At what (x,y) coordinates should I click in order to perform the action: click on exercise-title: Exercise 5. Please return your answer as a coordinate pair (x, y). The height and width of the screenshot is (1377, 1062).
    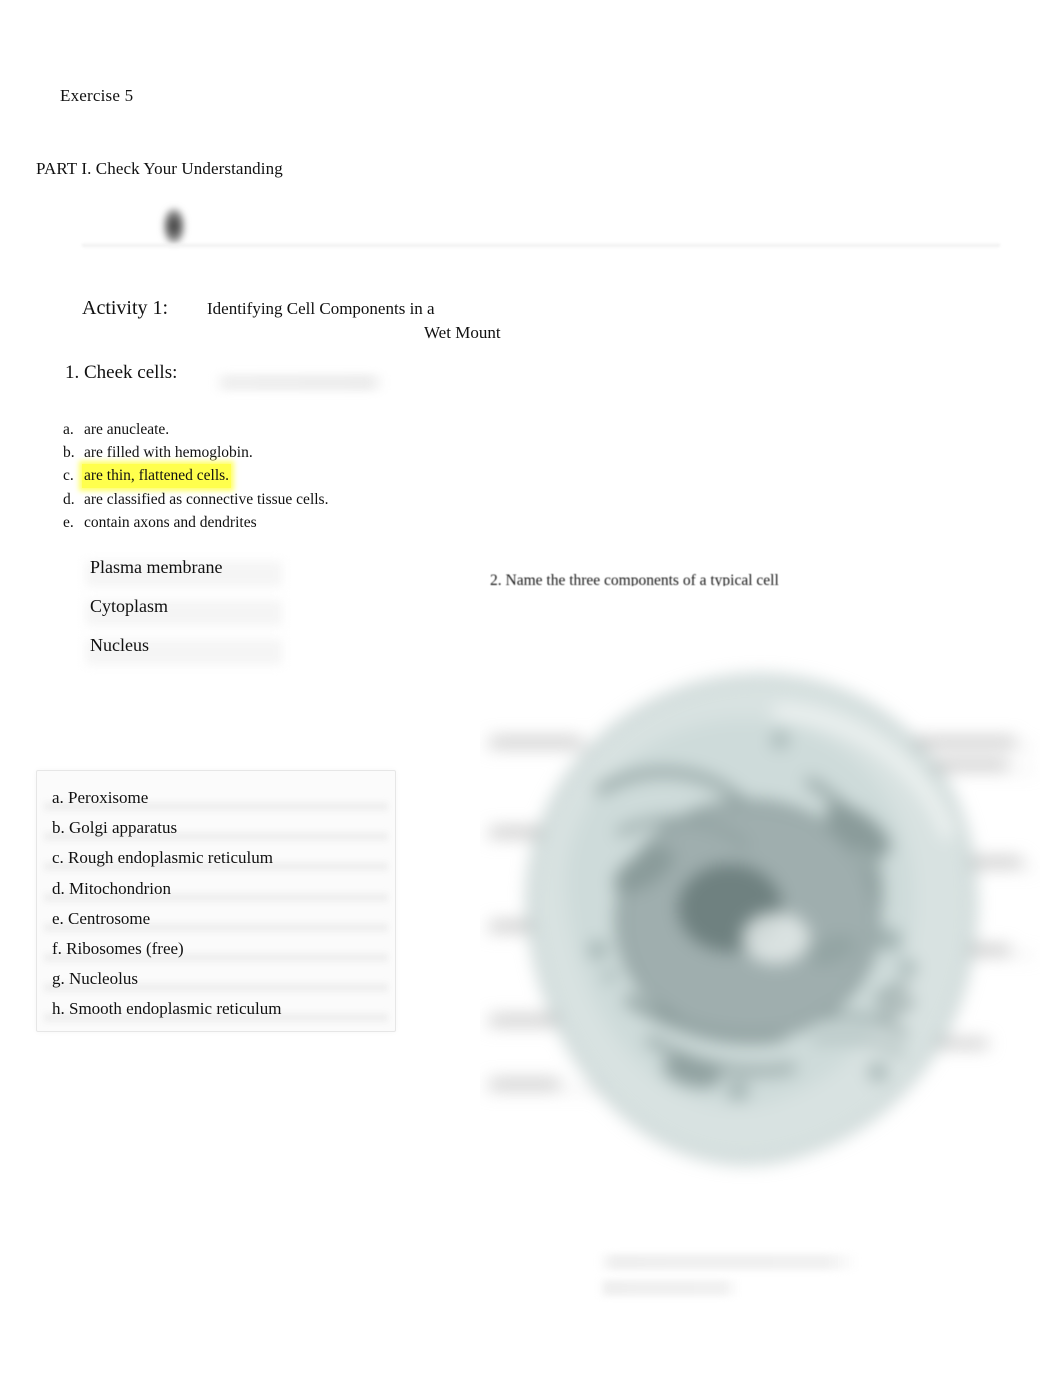
    Looking at the image, I should click on (97, 95).